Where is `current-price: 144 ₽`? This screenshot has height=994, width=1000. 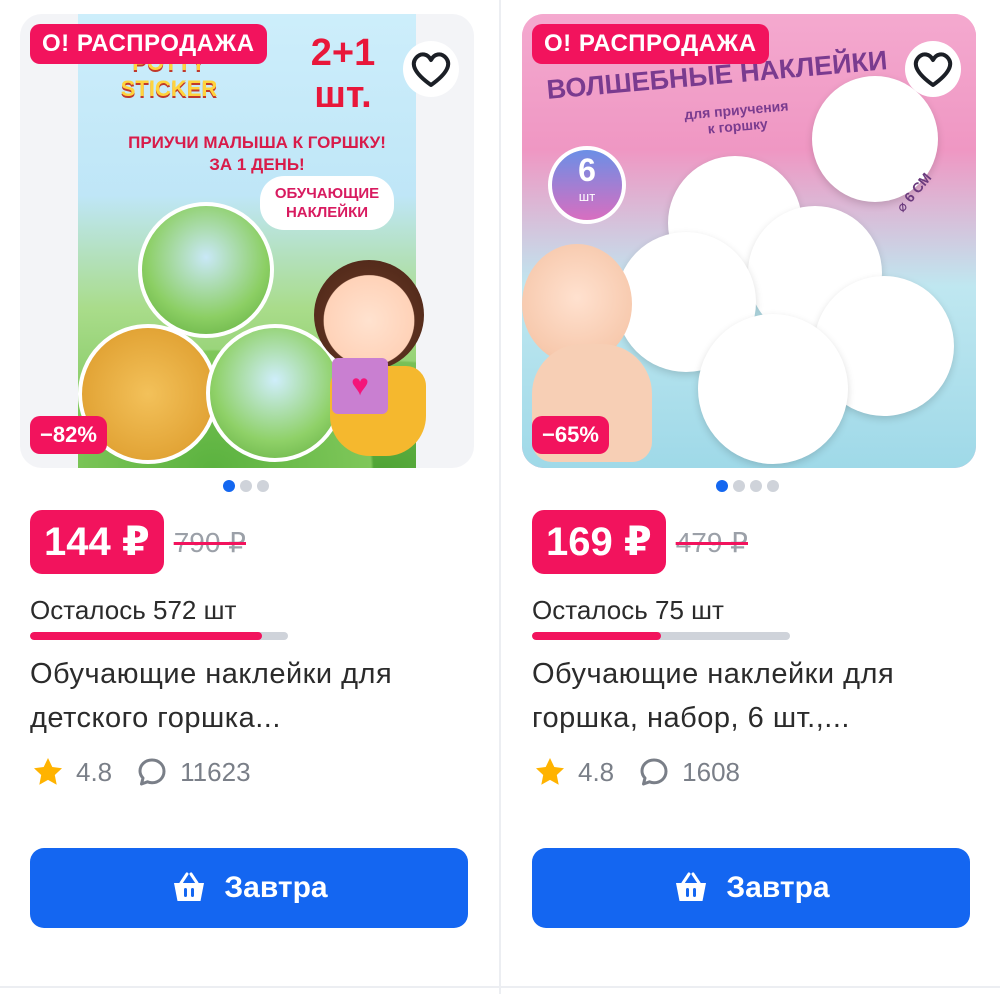 current-price: 144 ₽ is located at coordinates (97, 542).